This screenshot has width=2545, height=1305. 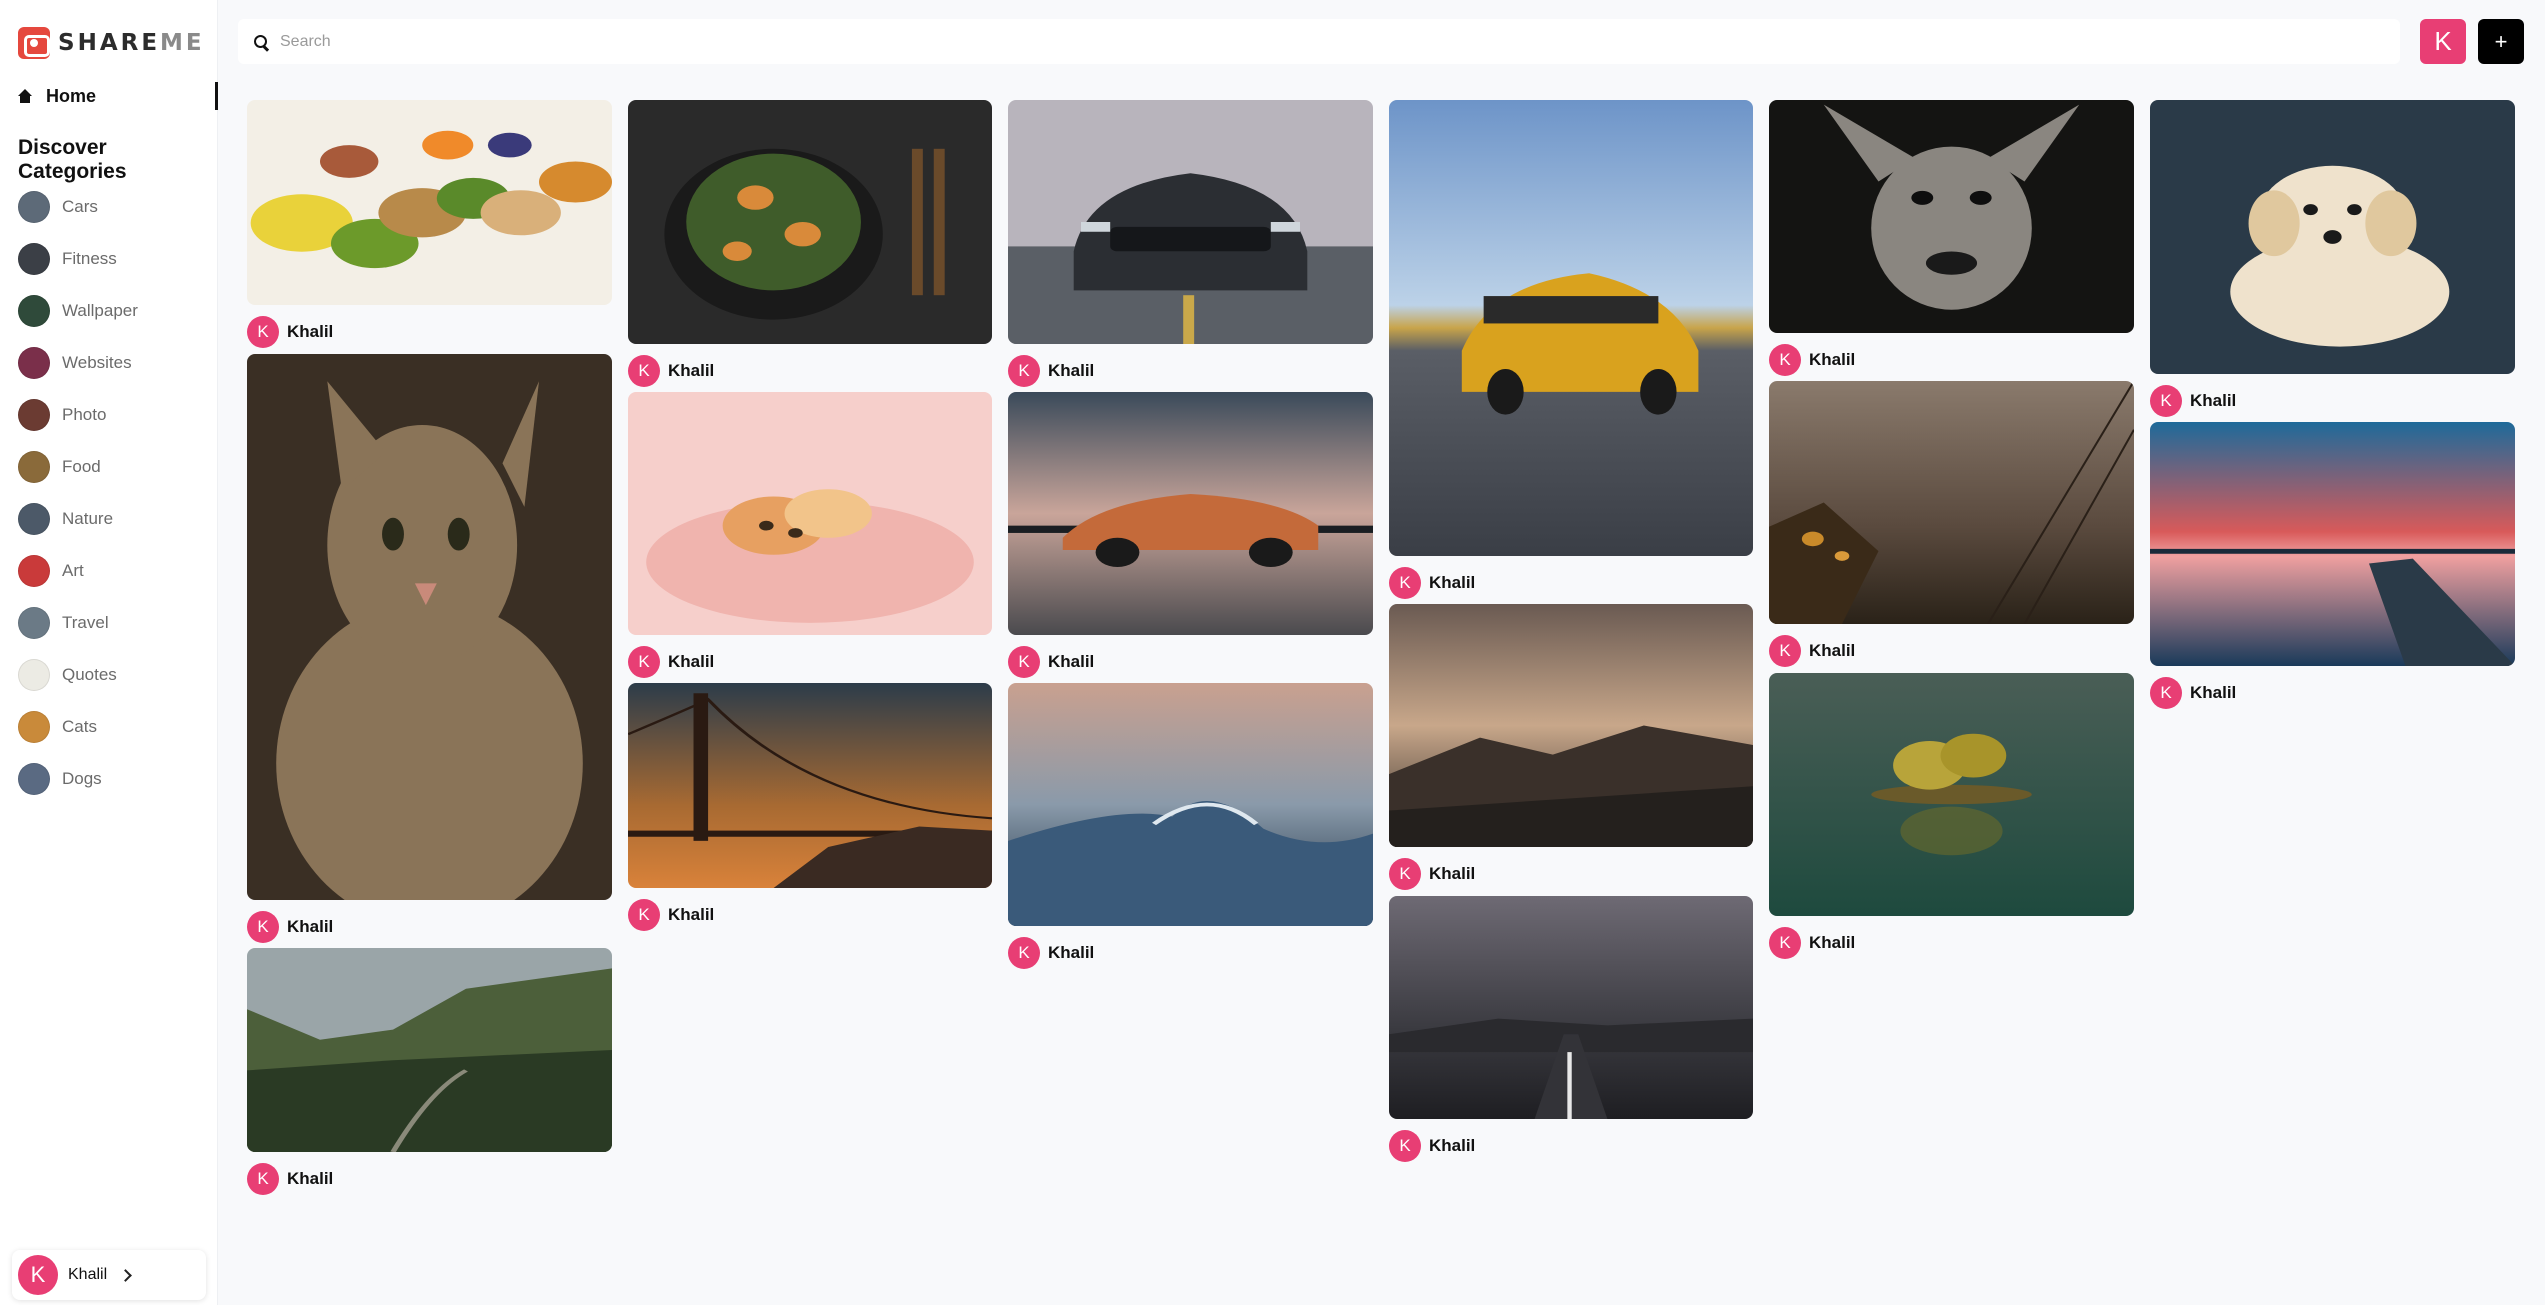 What do you see at coordinates (78, 571) in the screenshot?
I see `sidebar-item-art: Art` at bounding box center [78, 571].